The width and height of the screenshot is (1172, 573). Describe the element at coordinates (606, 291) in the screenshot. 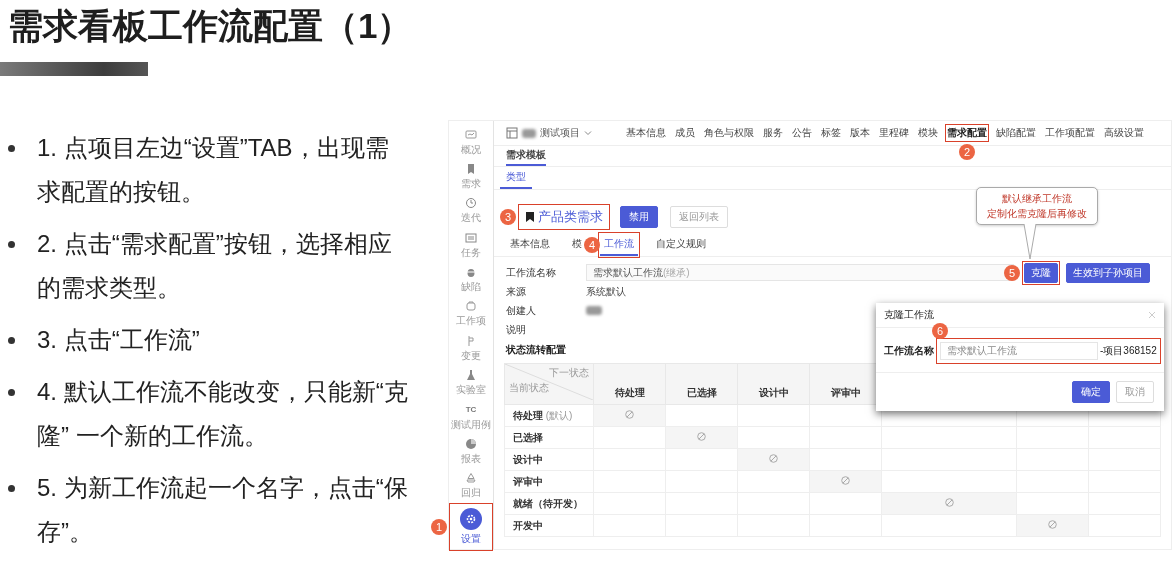

I see `field-value: 系统默认` at that location.